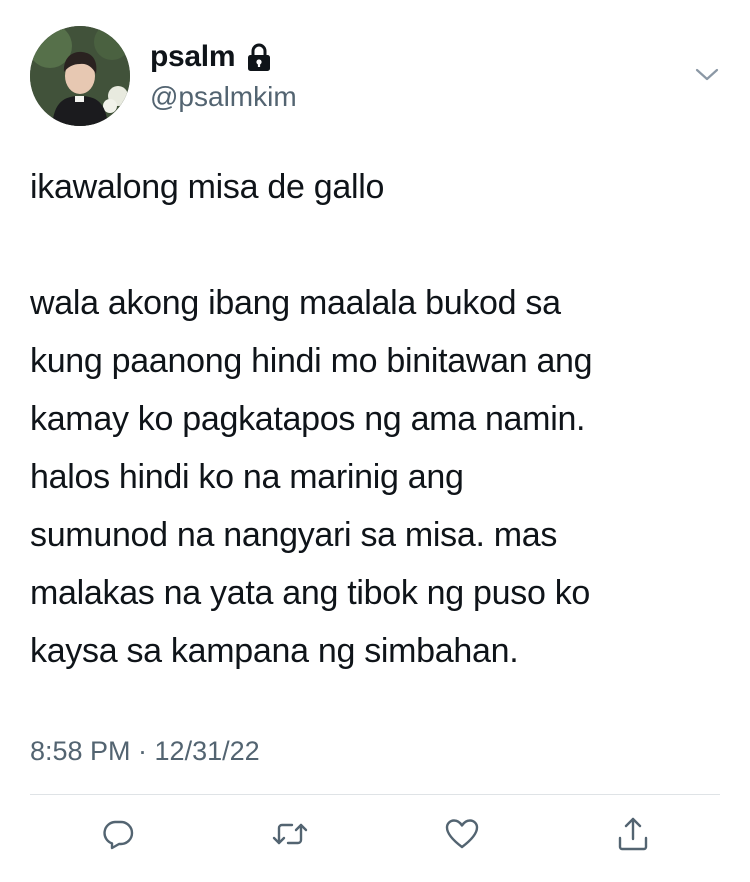  What do you see at coordinates (462, 834) in the screenshot?
I see `like-icon` at bounding box center [462, 834].